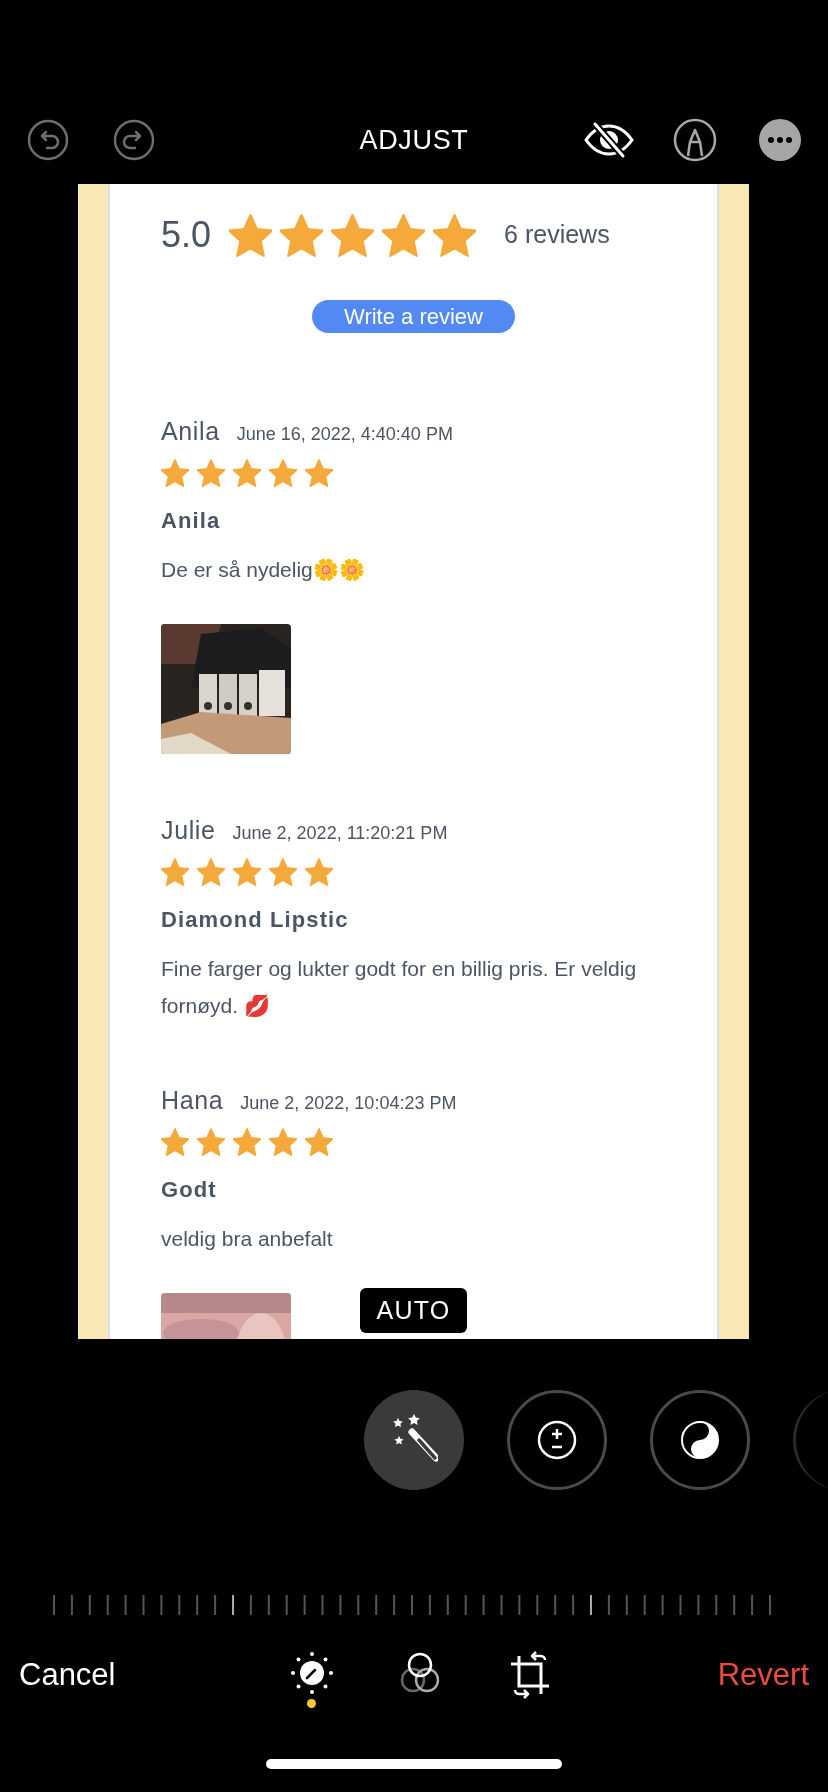 This screenshot has height=1792, width=828. I want to click on review-text: Fine farger og lukter godt for en billig pris. Er veldig fornøyd. 💋, so click(399, 987).